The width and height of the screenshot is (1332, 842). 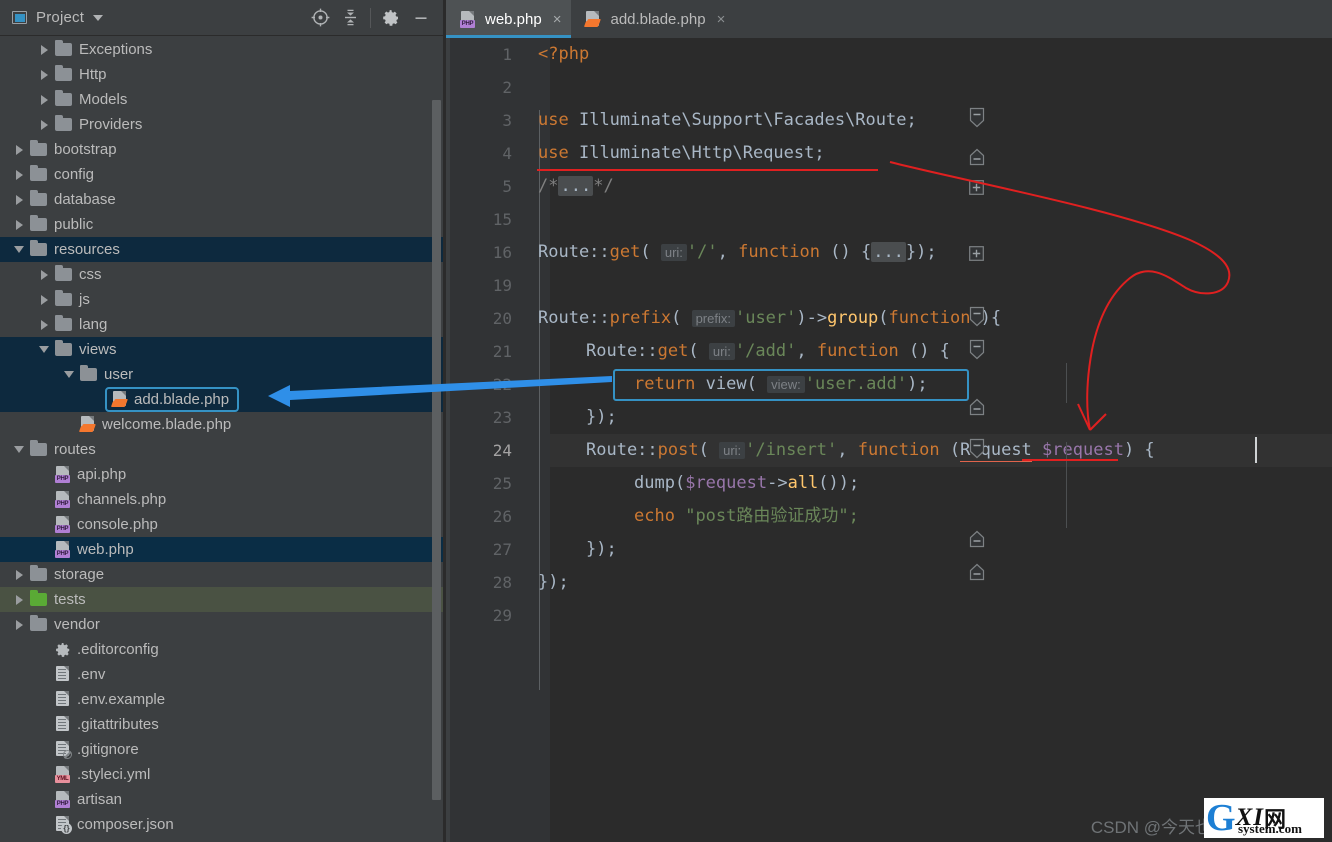 I want to click on code-line-2: 2, so click(x=889, y=87).